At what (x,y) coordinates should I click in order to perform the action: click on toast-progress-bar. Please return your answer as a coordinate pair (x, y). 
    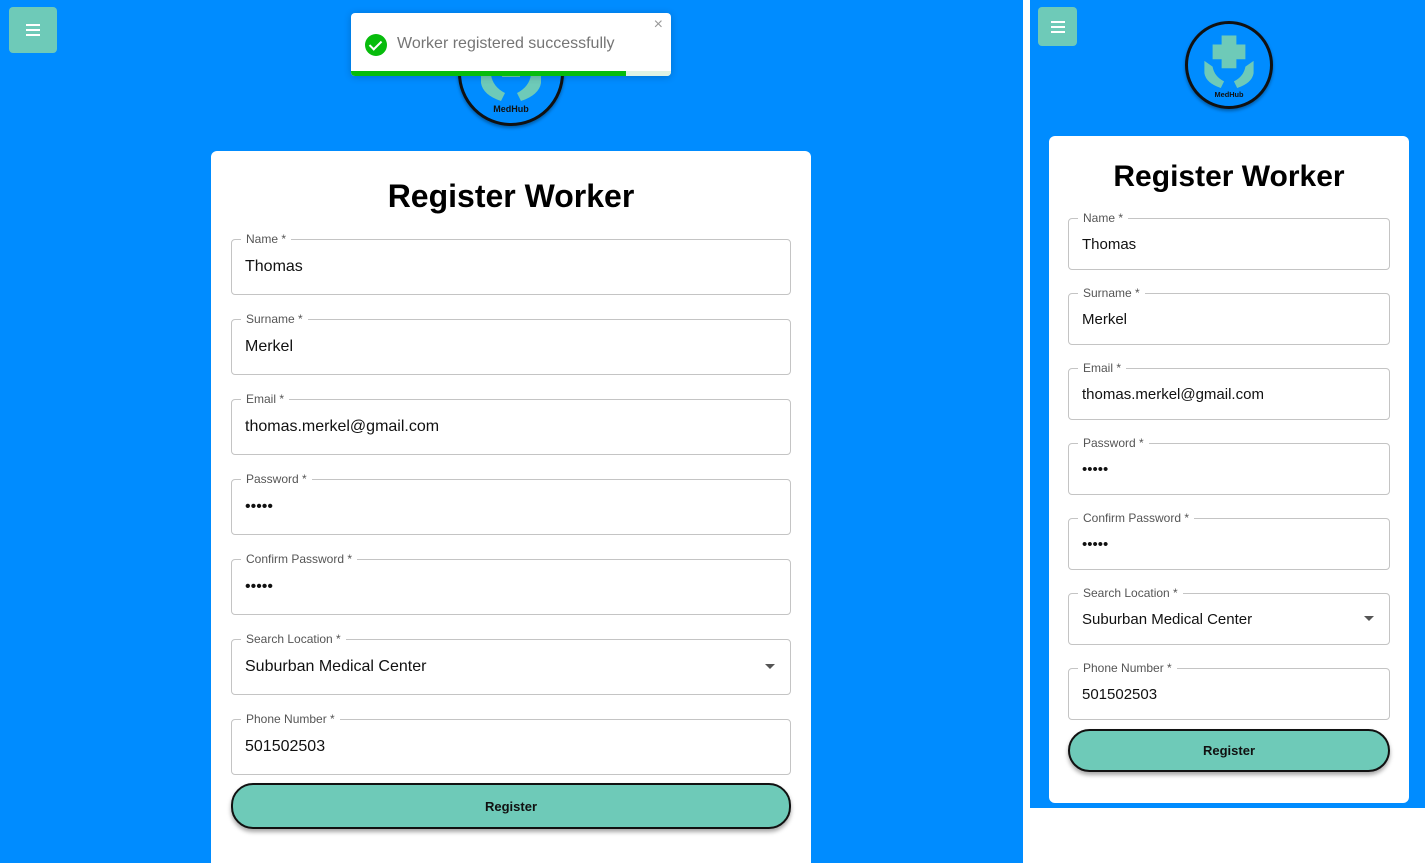
    Looking at the image, I should click on (489, 73).